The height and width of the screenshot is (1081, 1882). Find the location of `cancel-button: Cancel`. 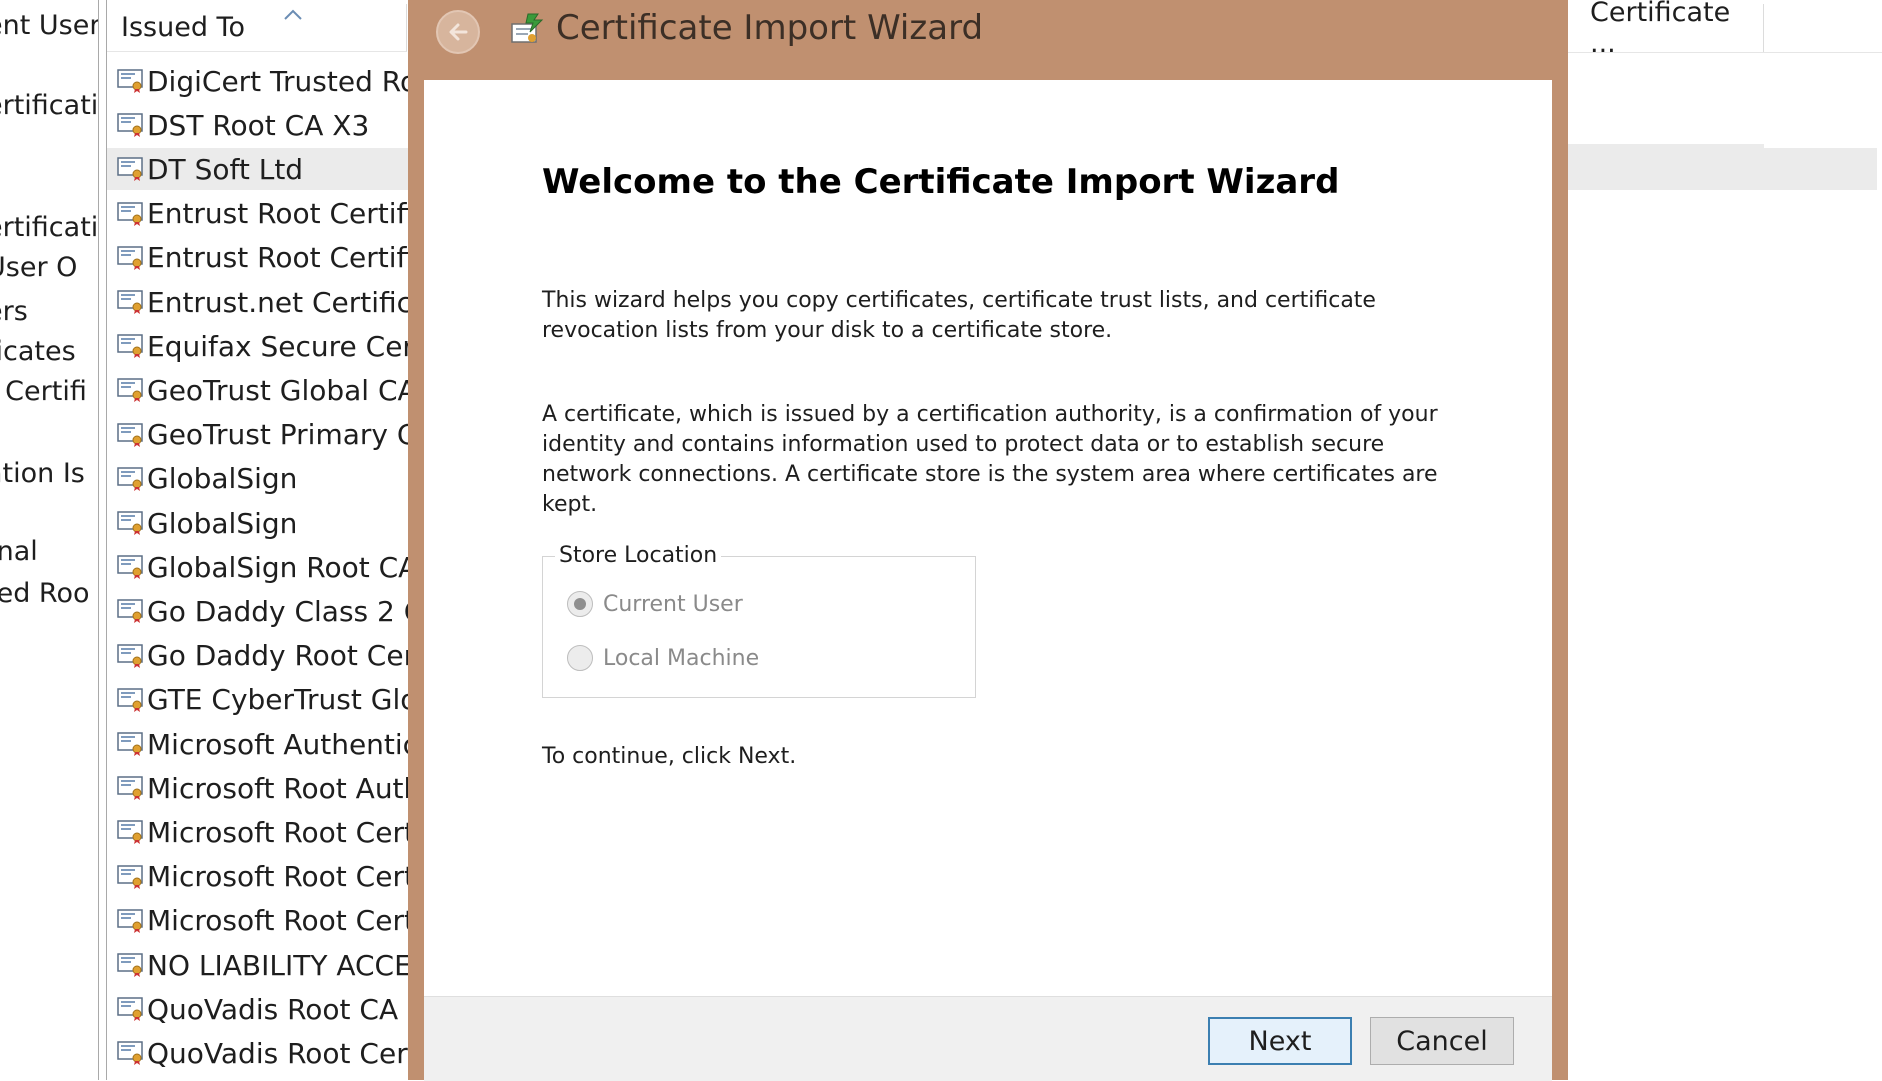

cancel-button: Cancel is located at coordinates (1442, 1041).